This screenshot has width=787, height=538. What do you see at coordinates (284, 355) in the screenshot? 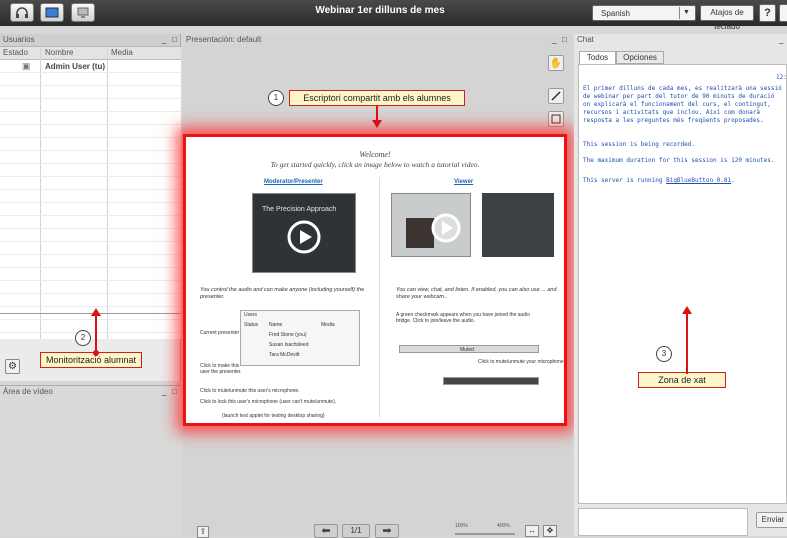
I see `mini-user-row: Tara McDevitt` at bounding box center [284, 355].